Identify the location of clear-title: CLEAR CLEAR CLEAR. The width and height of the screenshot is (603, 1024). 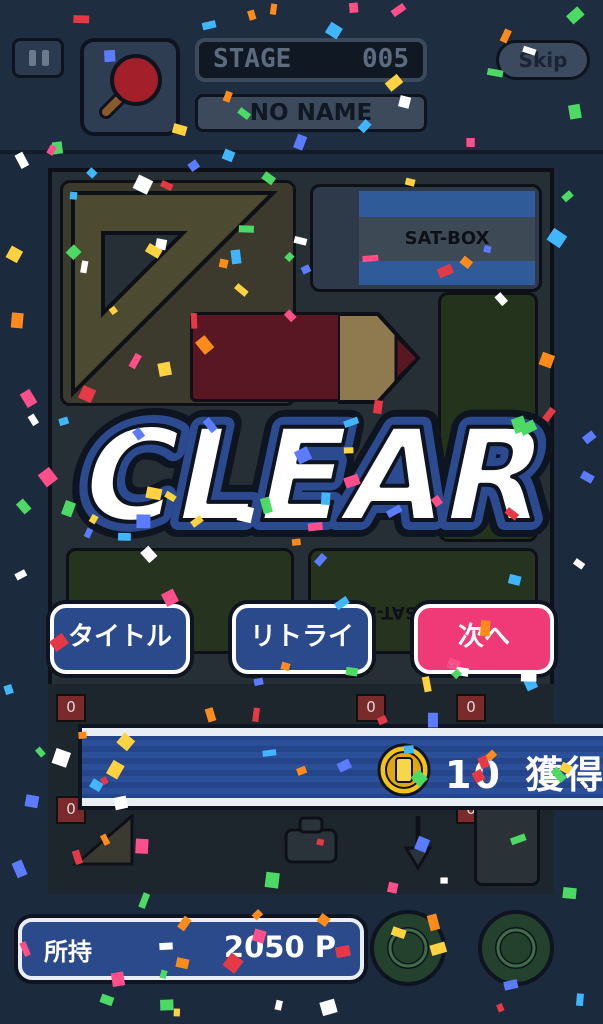
(310, 480).